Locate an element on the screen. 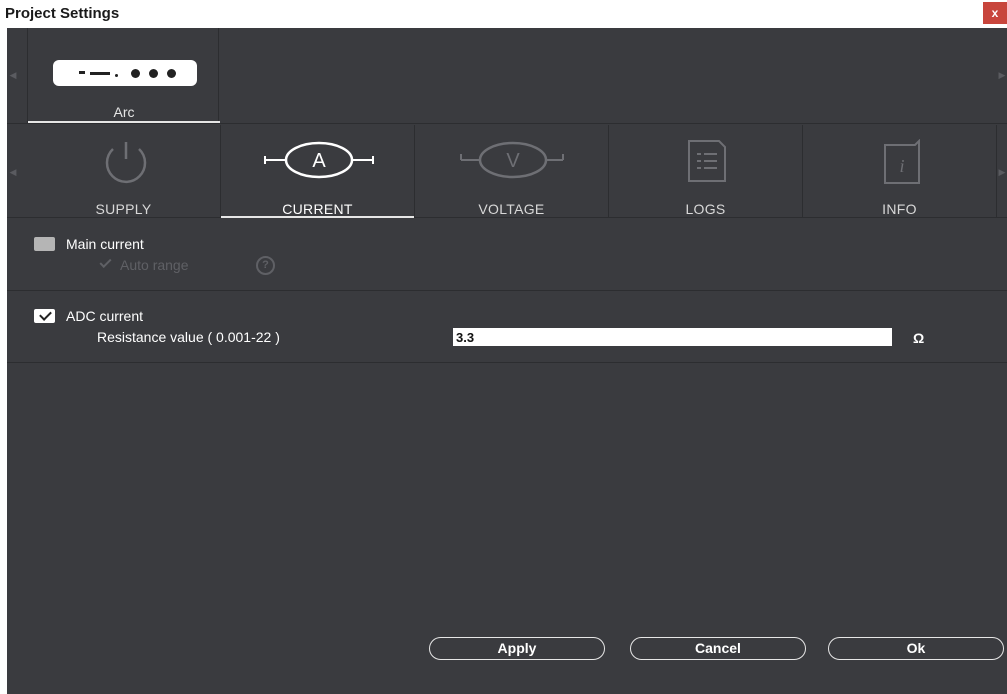 Image resolution: width=1007 pixels, height=694 pixels. auto-range-check-icon is located at coordinates (105, 262).